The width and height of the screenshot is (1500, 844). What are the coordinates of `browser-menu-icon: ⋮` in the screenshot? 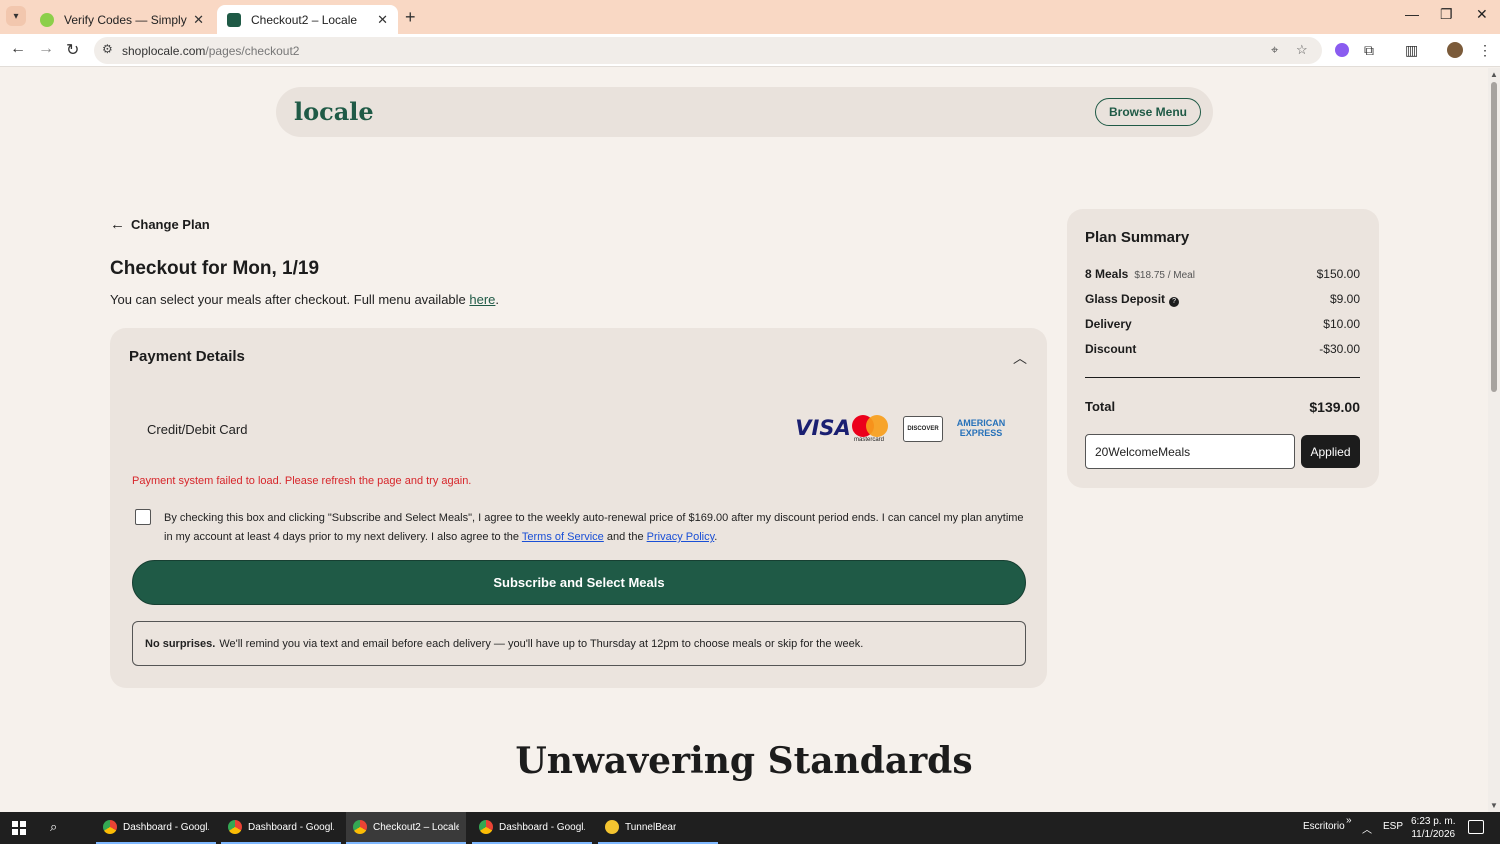 It's located at (1485, 50).